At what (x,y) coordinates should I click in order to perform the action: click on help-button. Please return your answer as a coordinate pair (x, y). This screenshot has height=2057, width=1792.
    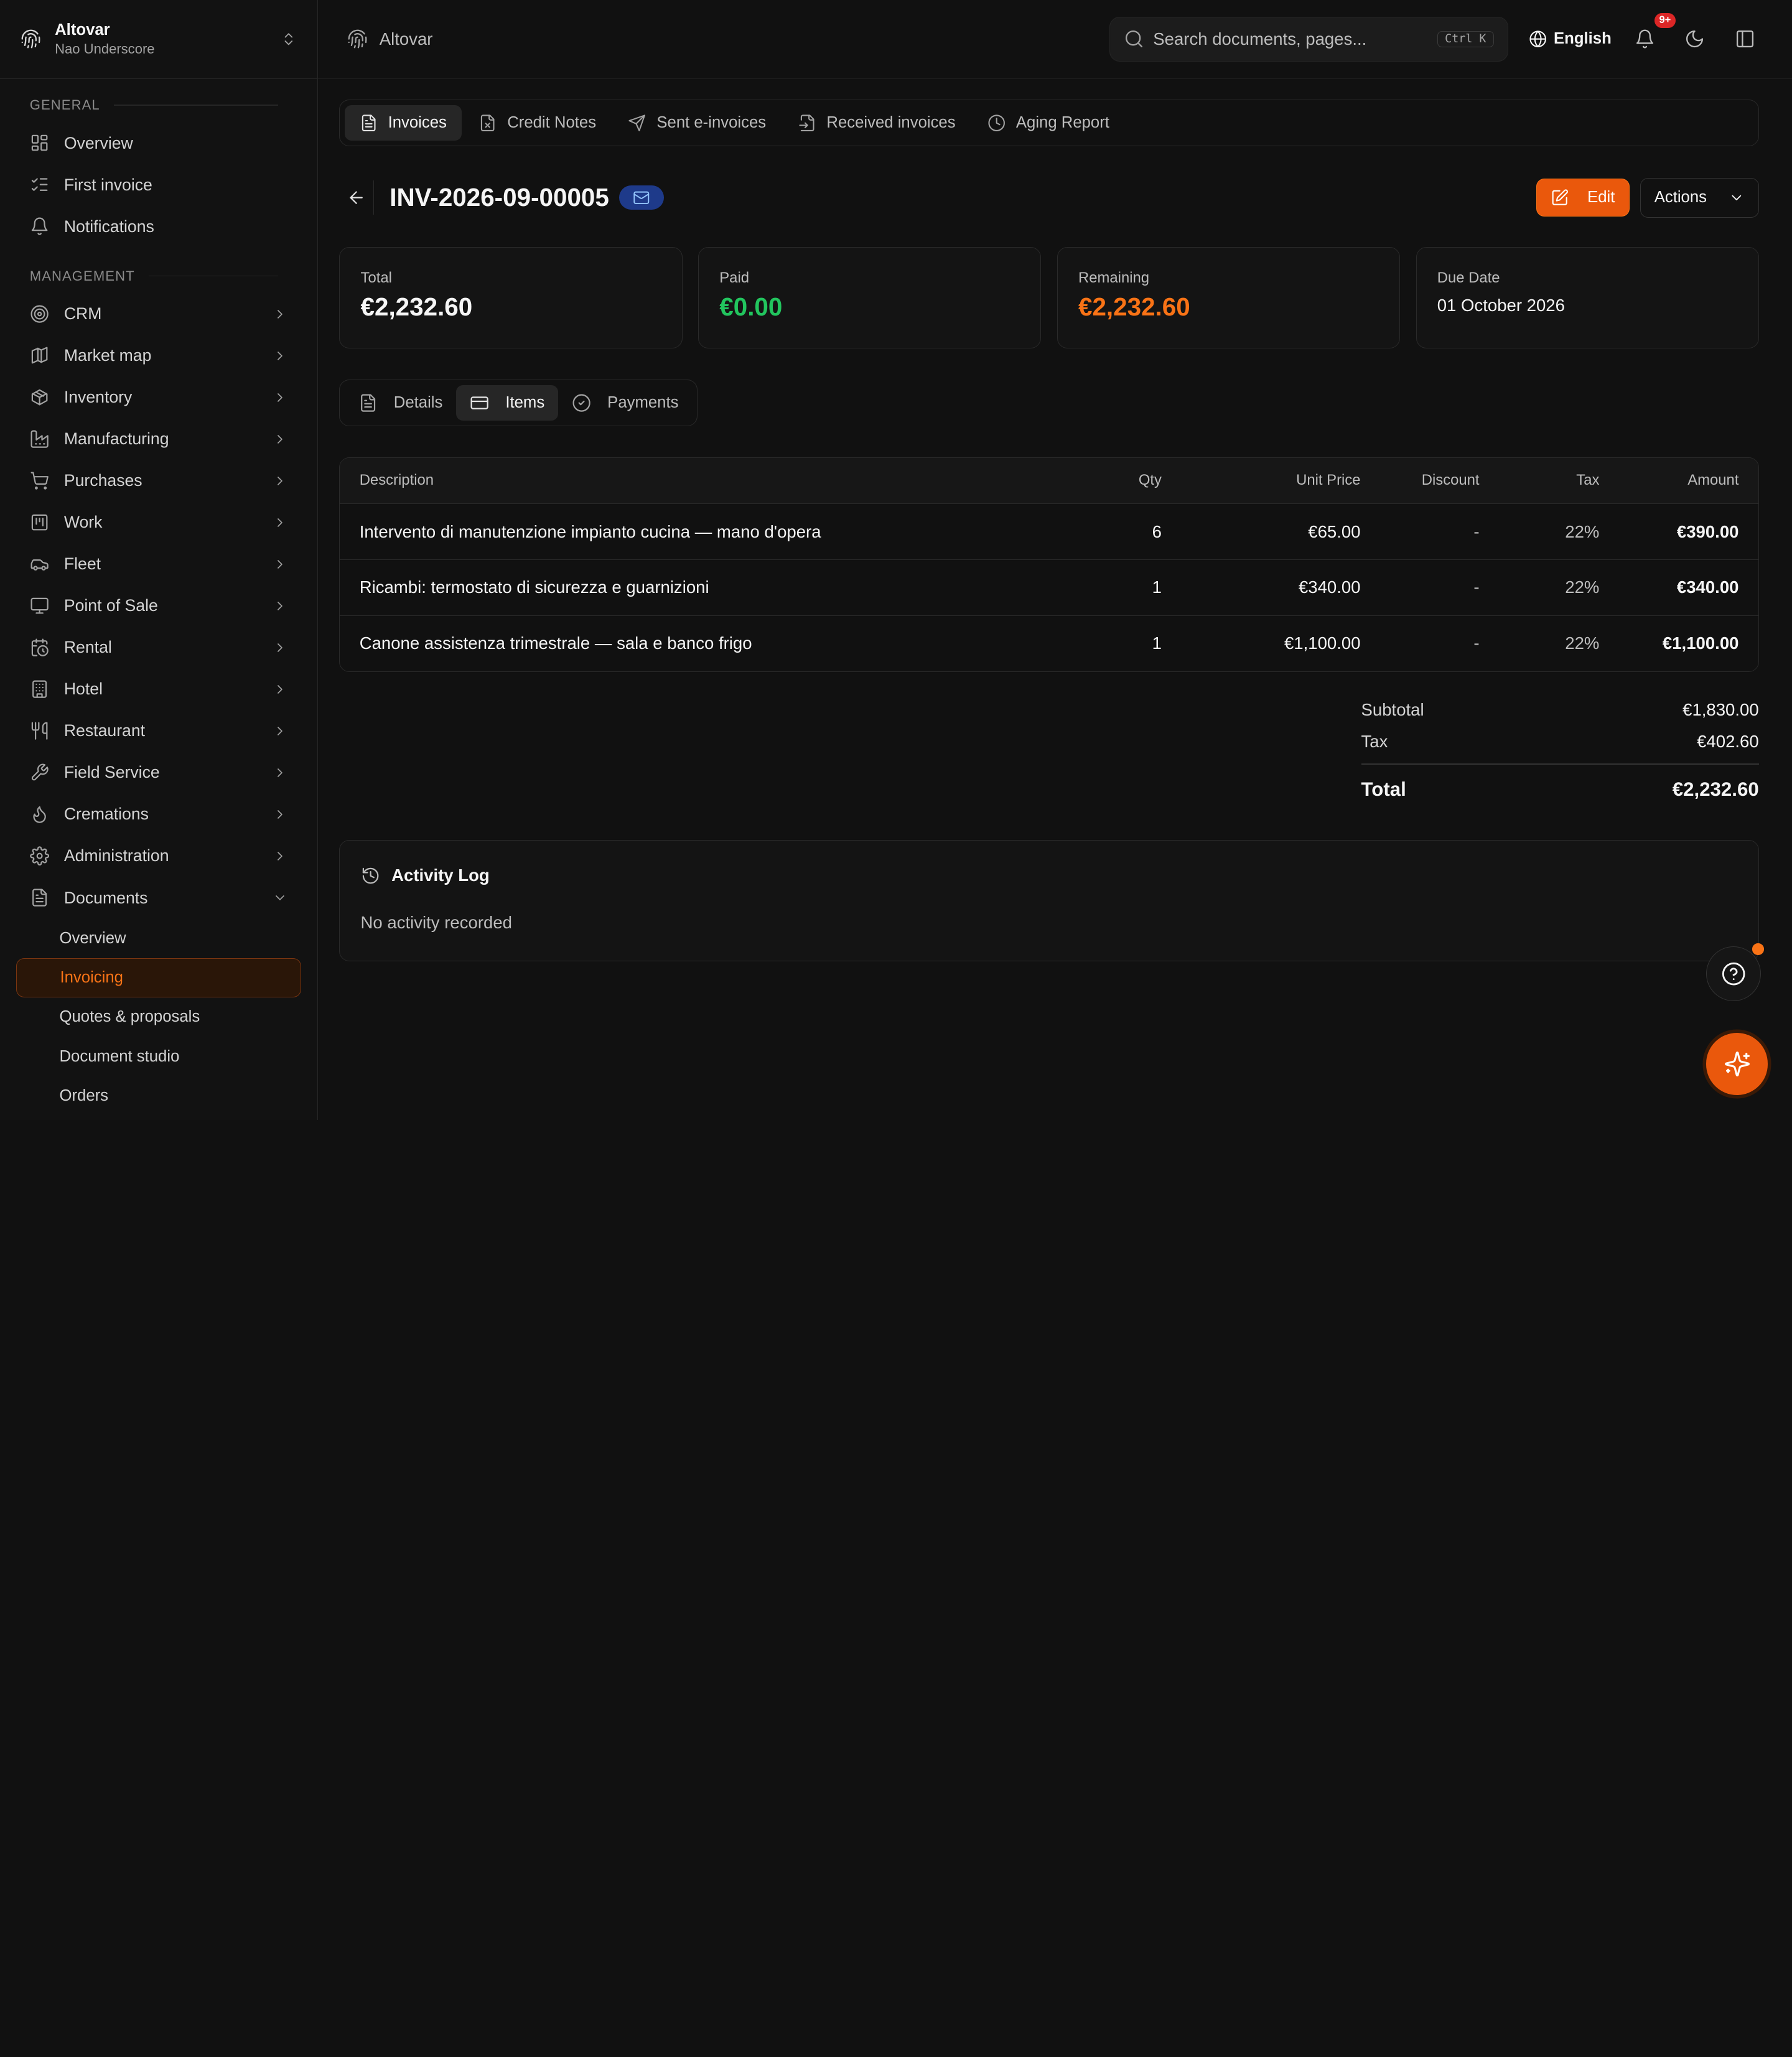
    Looking at the image, I should click on (1735, 972).